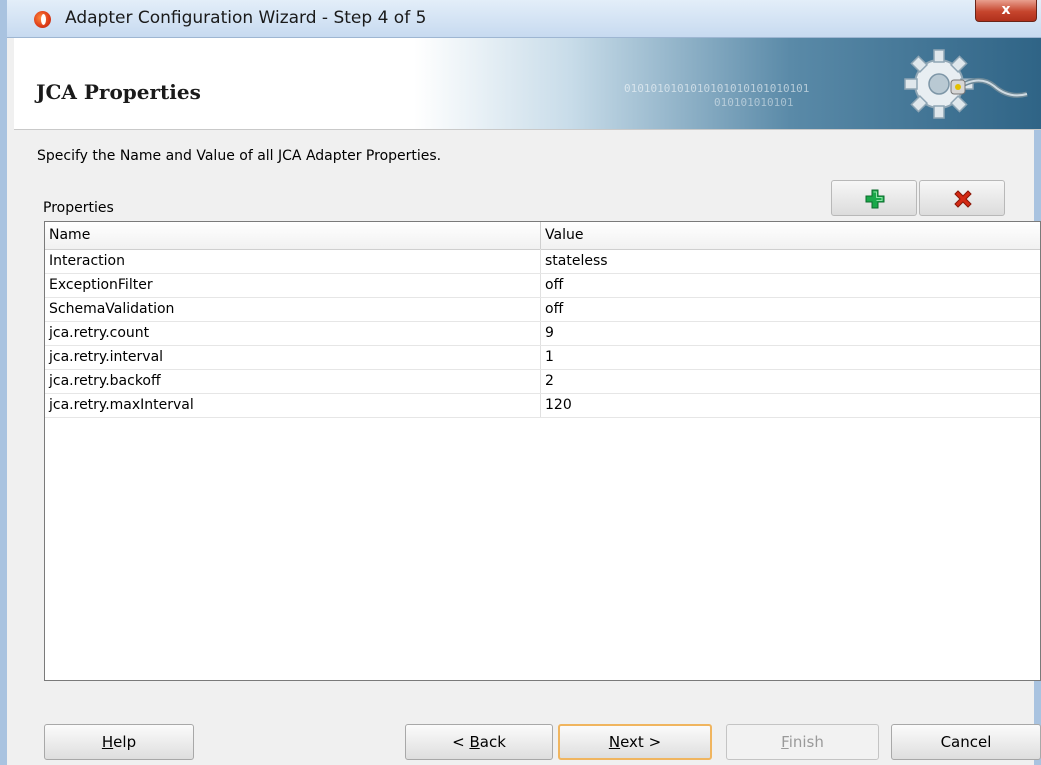 This screenshot has height=765, width=1041. Describe the element at coordinates (42, 19) in the screenshot. I see `oracle-app-icon` at that location.